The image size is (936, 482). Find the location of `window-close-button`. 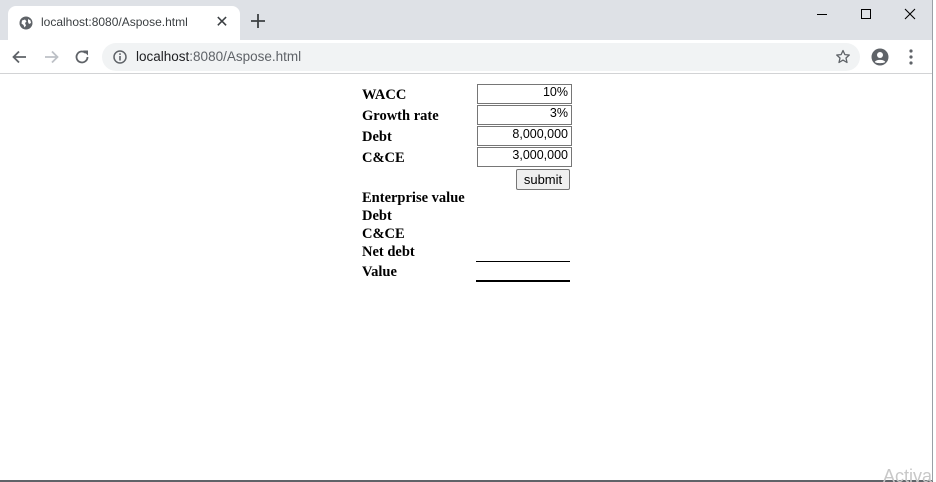

window-close-button is located at coordinates (910, 14).